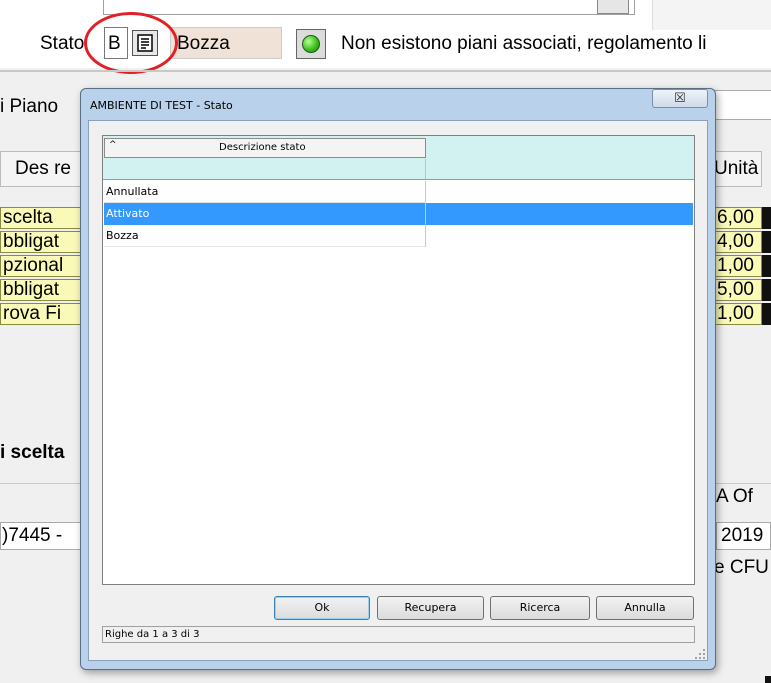 The image size is (771, 683). I want to click on highlight-circle, so click(131, 43).